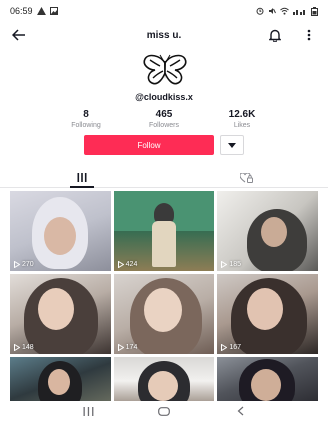 The height and width of the screenshot is (421, 328). I want to click on back-button, so click(19, 35).